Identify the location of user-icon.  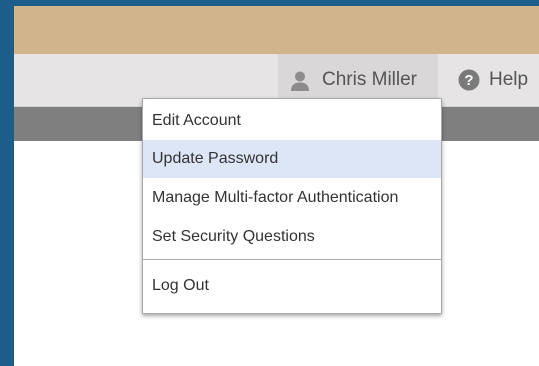
(300, 81).